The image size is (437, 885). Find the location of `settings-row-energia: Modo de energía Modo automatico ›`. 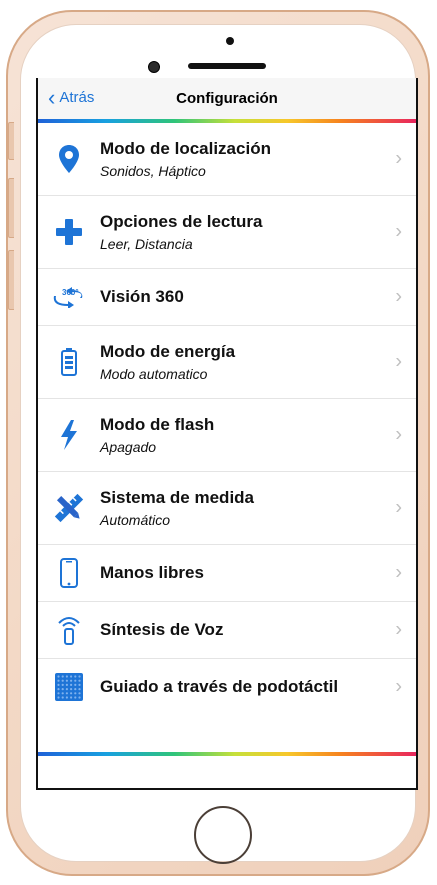

settings-row-energia: Modo de energía Modo automatico › is located at coordinates (227, 362).